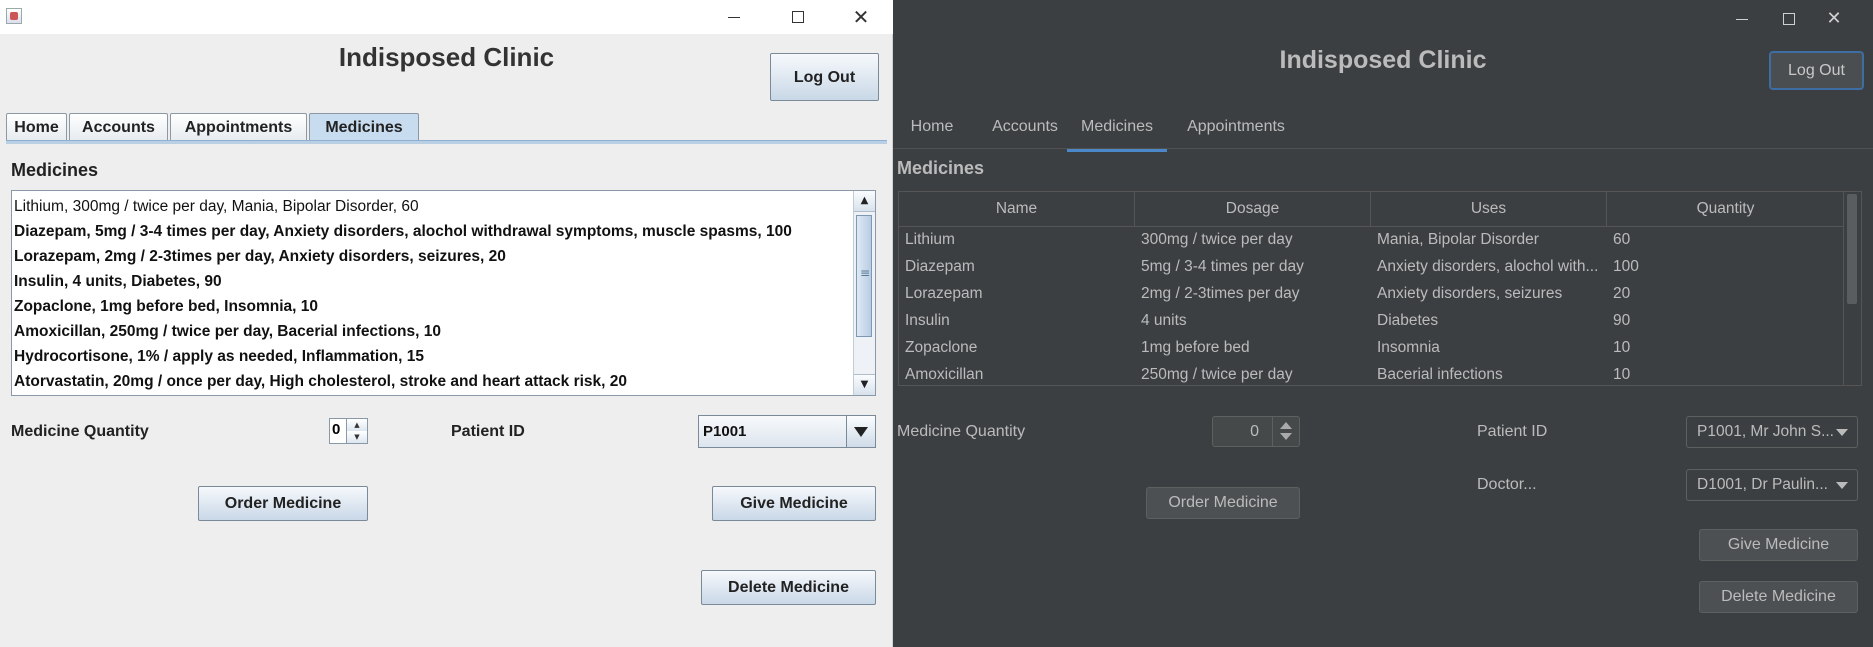 The width and height of the screenshot is (1873, 647). Describe the element at coordinates (864, 201) in the screenshot. I see `scroll-up-icon: ▲` at that location.